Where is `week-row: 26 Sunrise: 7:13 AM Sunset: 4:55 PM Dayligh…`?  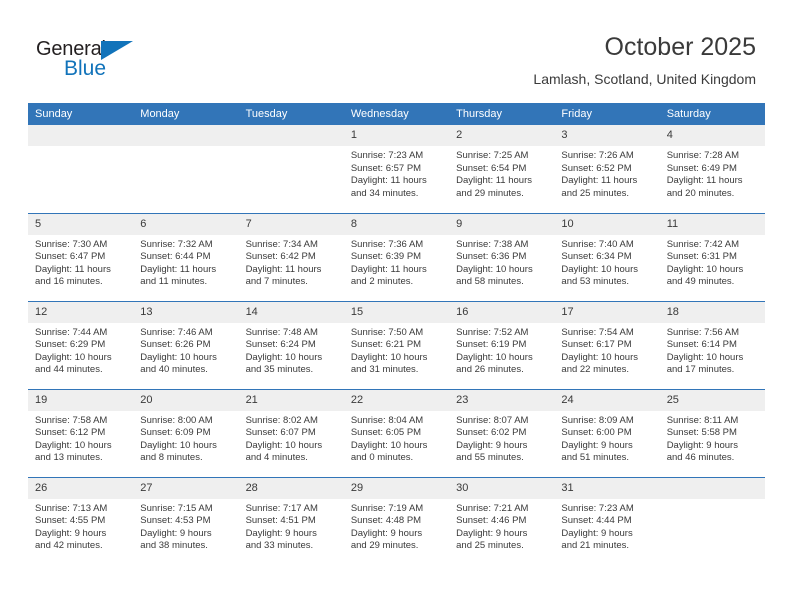
week-row: 26 Sunrise: 7:13 AM Sunset: 4:55 PM Dayligh… is located at coordinates (396, 520).